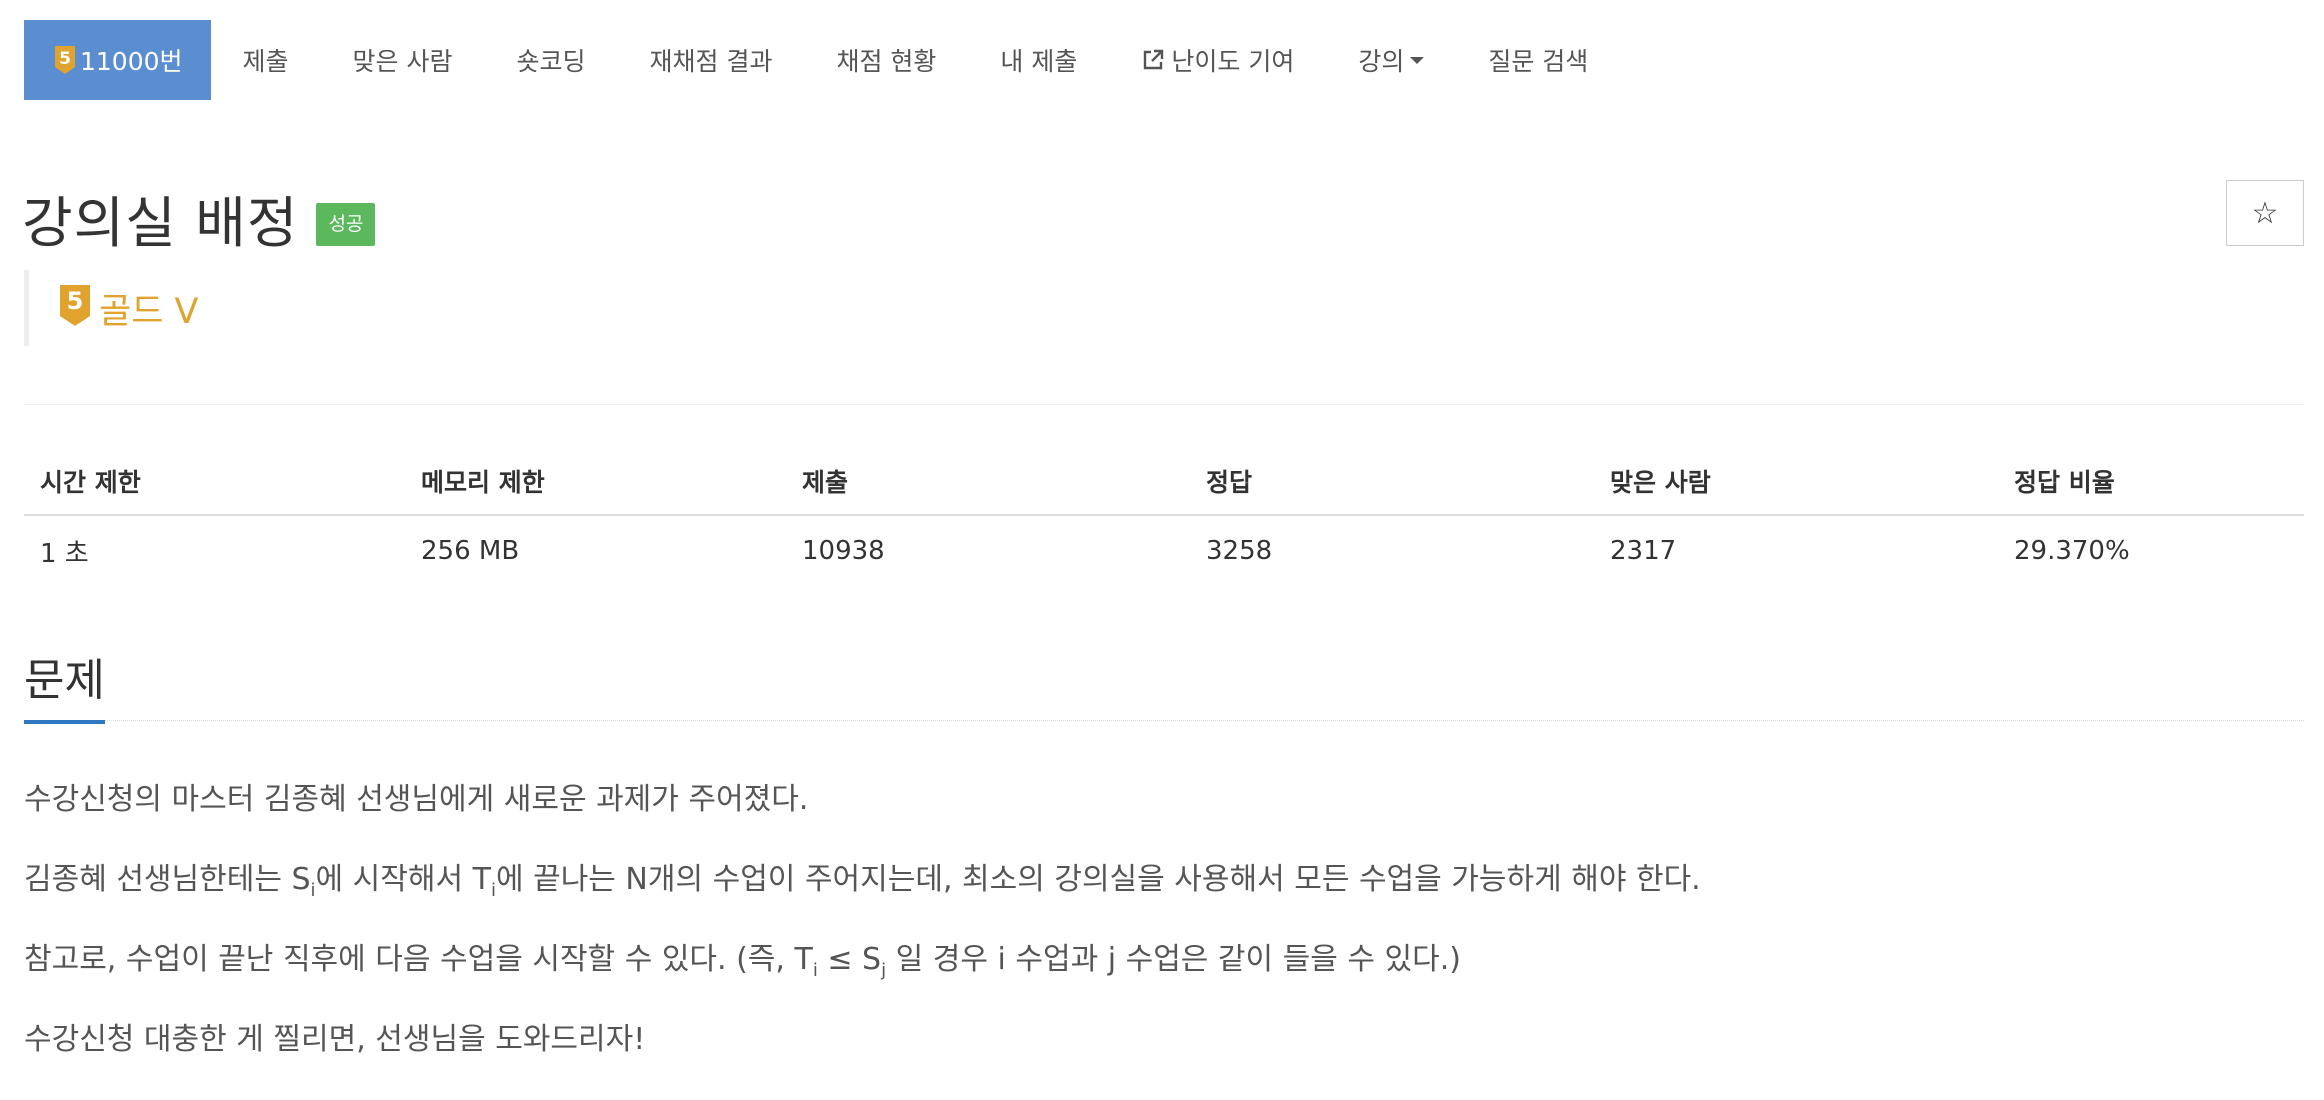 The width and height of the screenshot is (2324, 1100). What do you see at coordinates (470, 551) in the screenshot?
I see `memory-limit-value: 256 MB` at bounding box center [470, 551].